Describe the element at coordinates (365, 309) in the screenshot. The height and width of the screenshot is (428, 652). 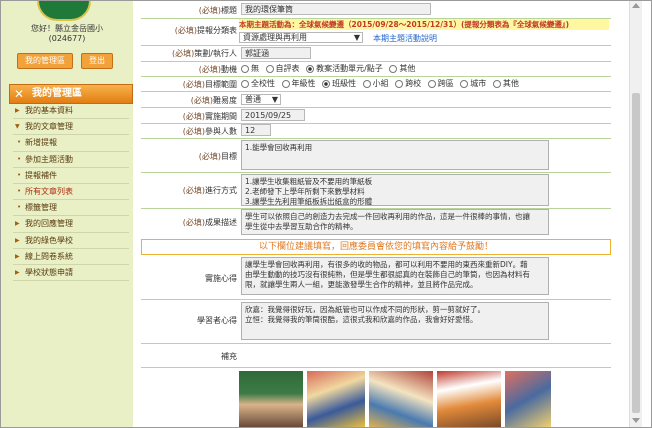
I see `learner-line: 欣嘉：我覺得很好玩，因為紙管也可以作成不同的形狀，剪一剪就好了。` at that location.